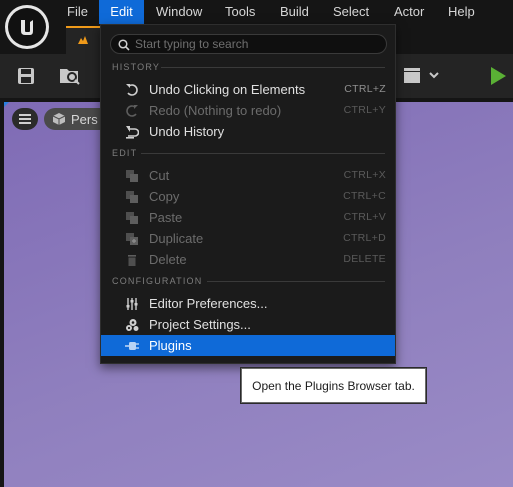 The width and height of the screenshot is (513, 487). What do you see at coordinates (215, 110) in the screenshot?
I see `menu-item-label: Redo (Nothing to redo)` at bounding box center [215, 110].